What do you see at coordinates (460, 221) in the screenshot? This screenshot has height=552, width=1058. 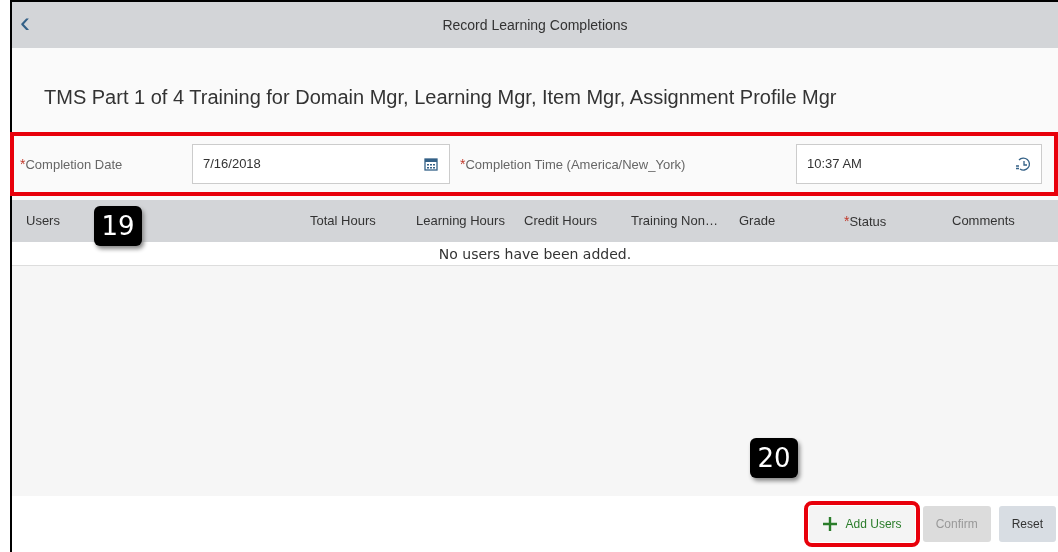 I see `column-header: Learning Hours` at bounding box center [460, 221].